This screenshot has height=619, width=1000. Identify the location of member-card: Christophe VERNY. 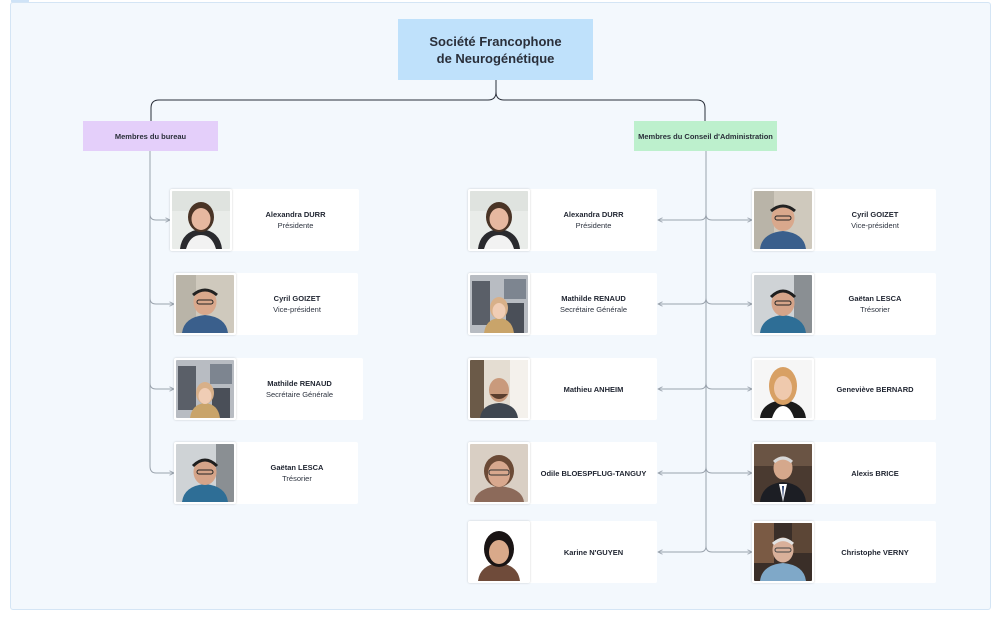
(844, 552).